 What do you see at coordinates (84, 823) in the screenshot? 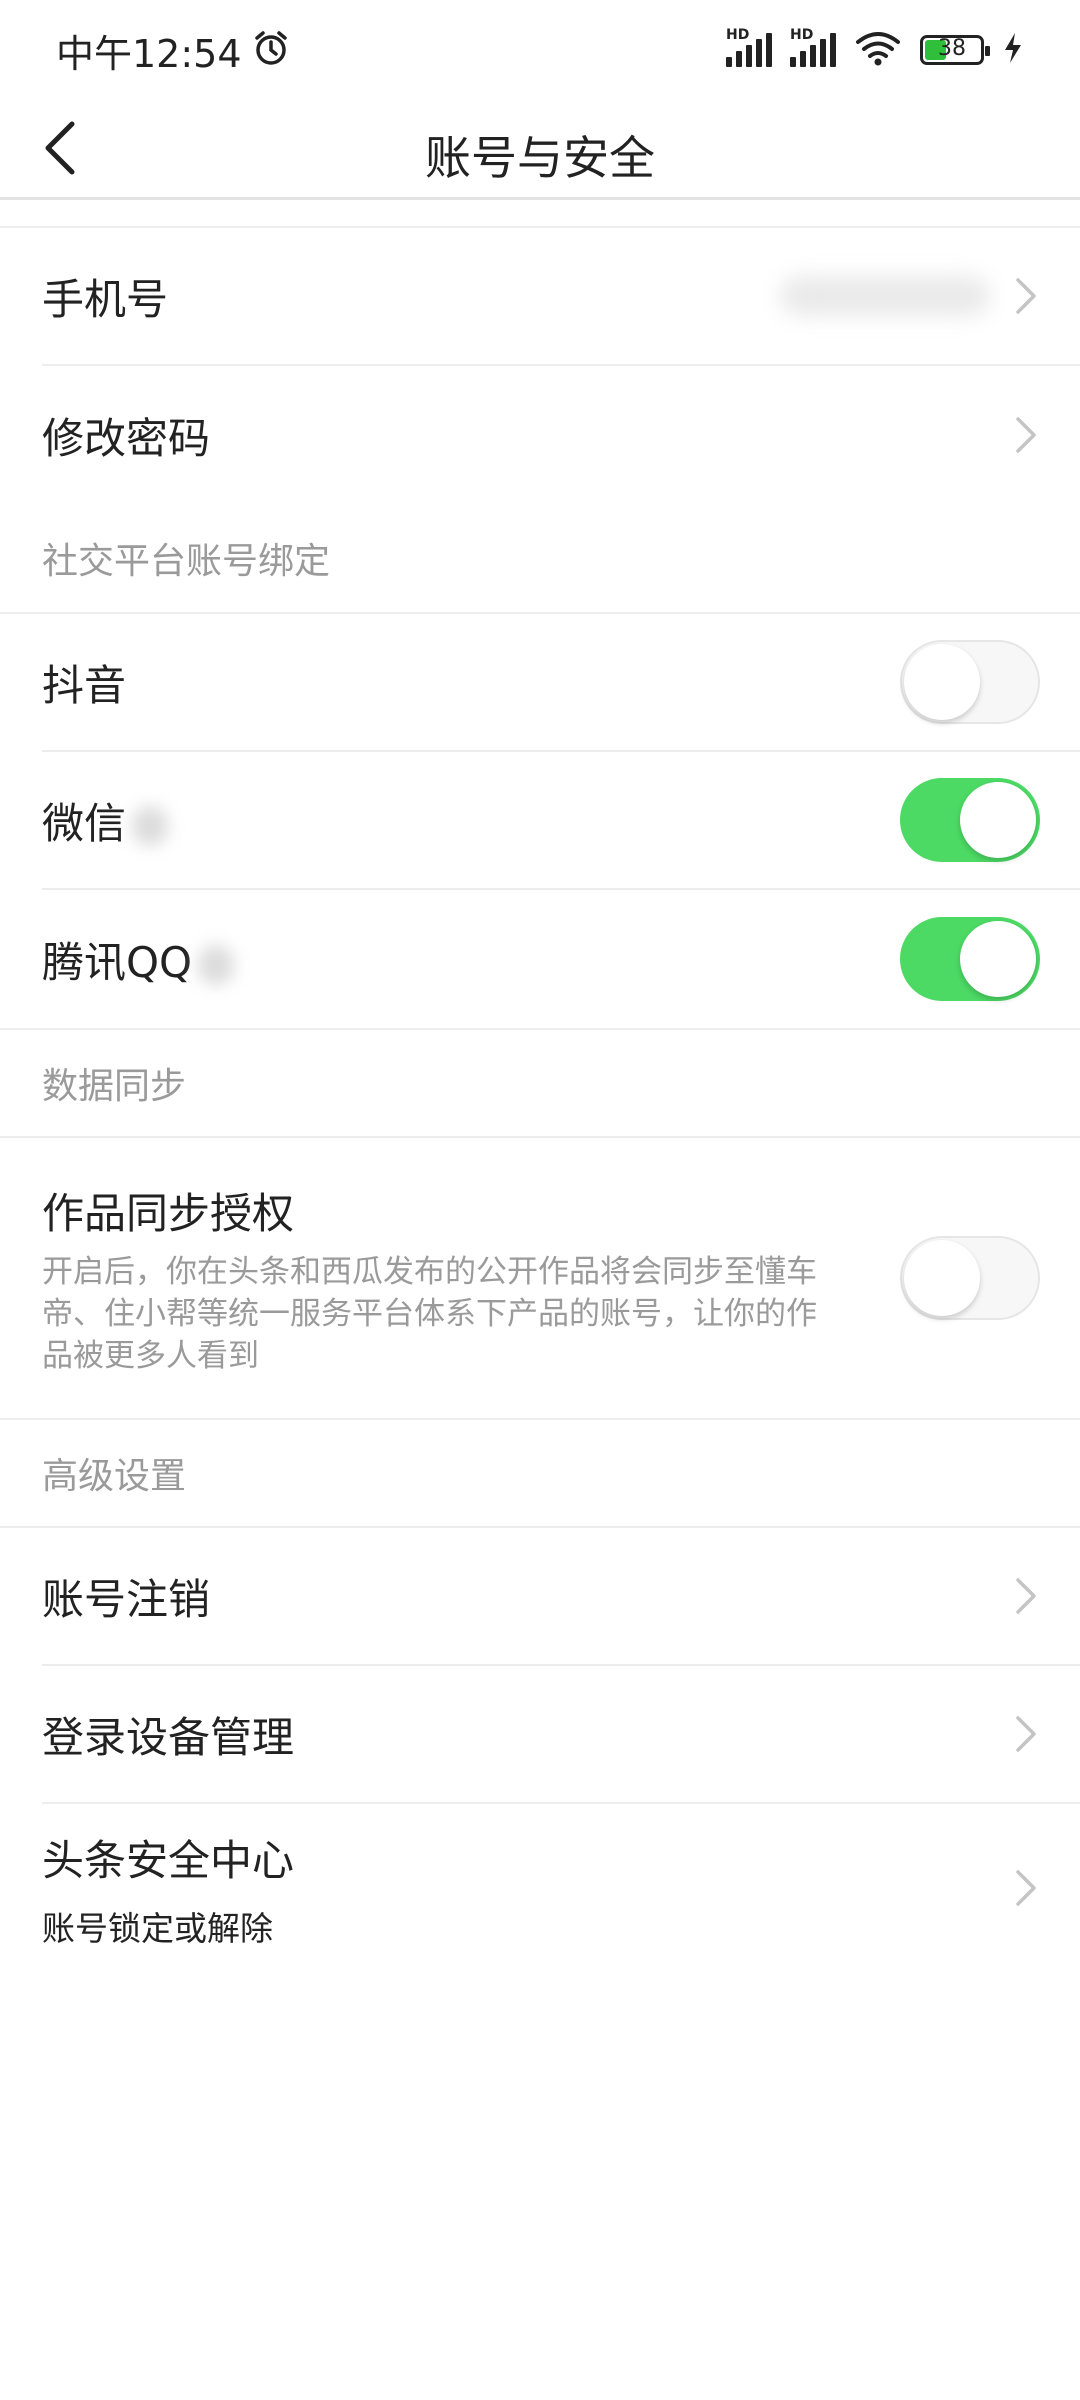
I see `wechat-label: 微信` at bounding box center [84, 823].